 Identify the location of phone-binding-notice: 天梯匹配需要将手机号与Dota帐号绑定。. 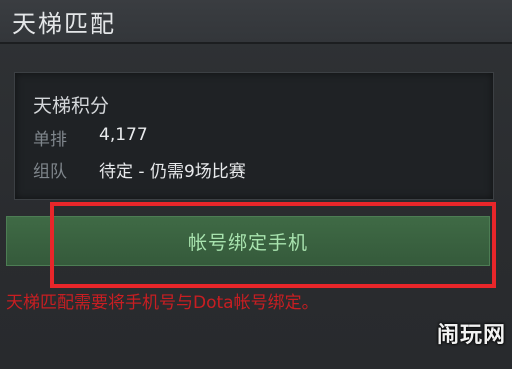
(162, 303).